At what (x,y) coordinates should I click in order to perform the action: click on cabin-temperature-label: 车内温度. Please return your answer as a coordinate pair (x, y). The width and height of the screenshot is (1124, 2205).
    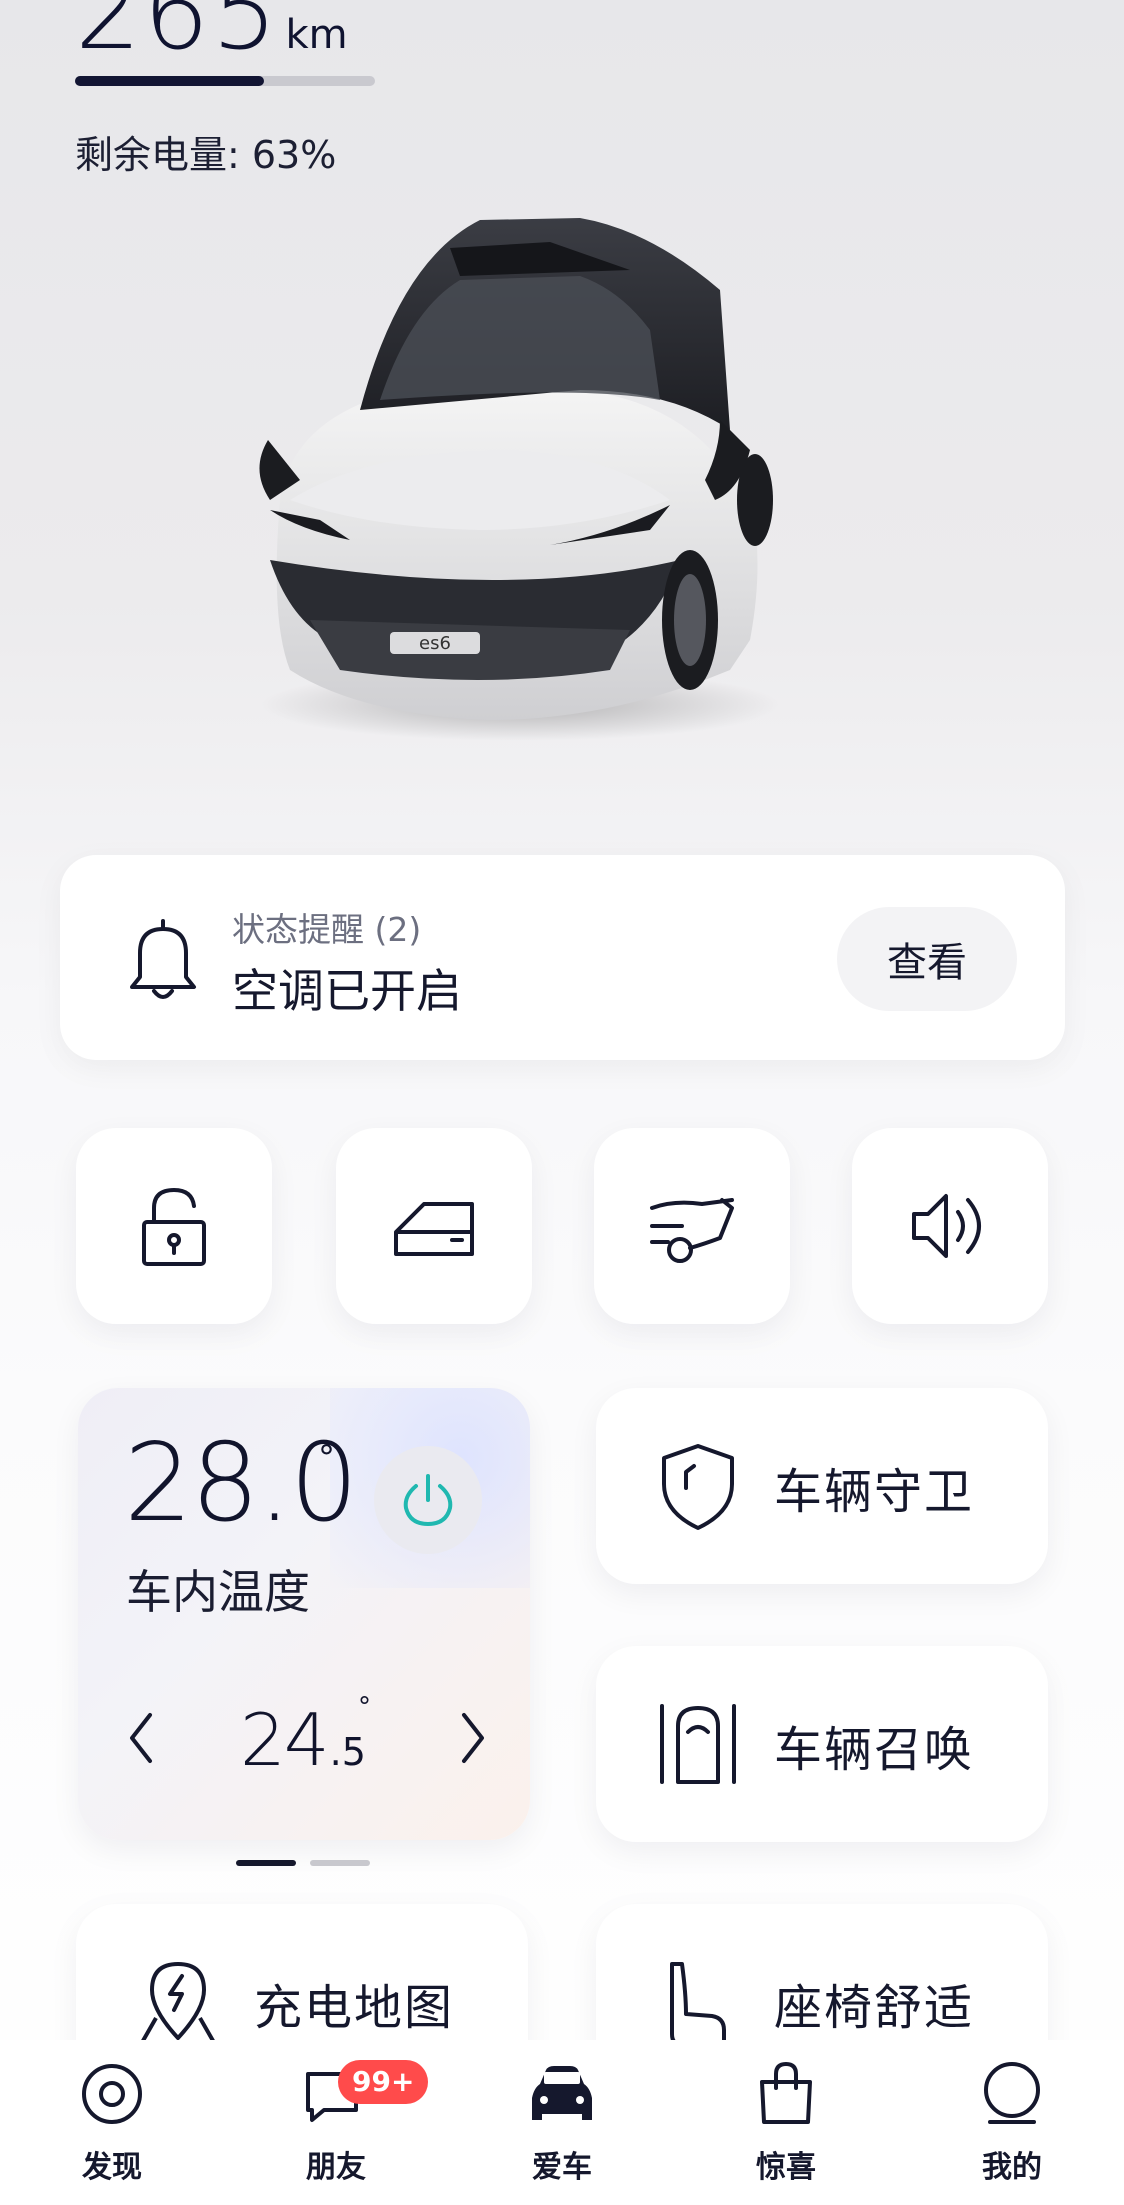
    Looking at the image, I should click on (218, 1592).